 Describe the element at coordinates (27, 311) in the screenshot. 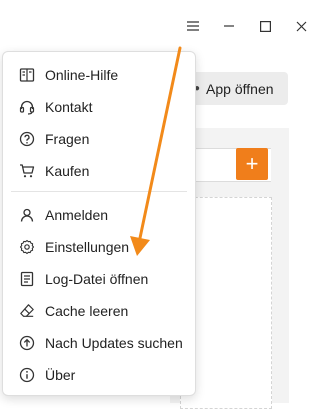

I see `eraser-icon` at that location.